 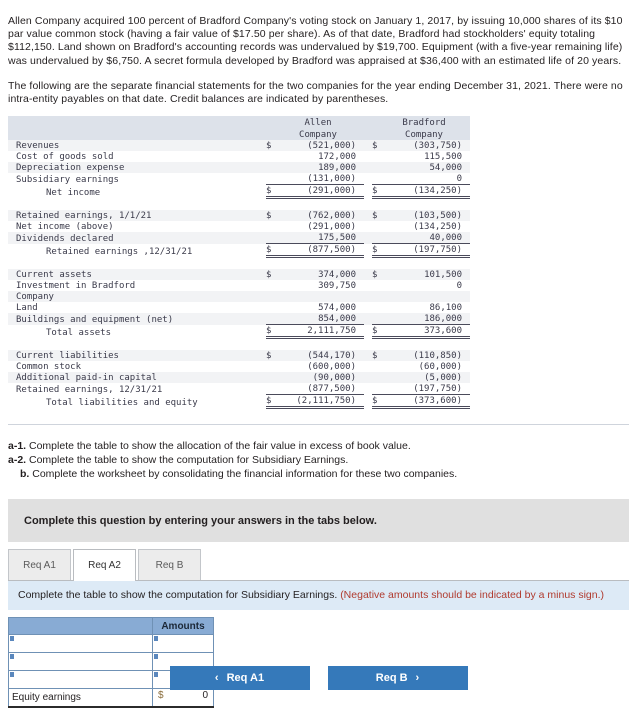 I want to click on fin-header-bradford-line1: Bradford, so click(x=428, y=122).